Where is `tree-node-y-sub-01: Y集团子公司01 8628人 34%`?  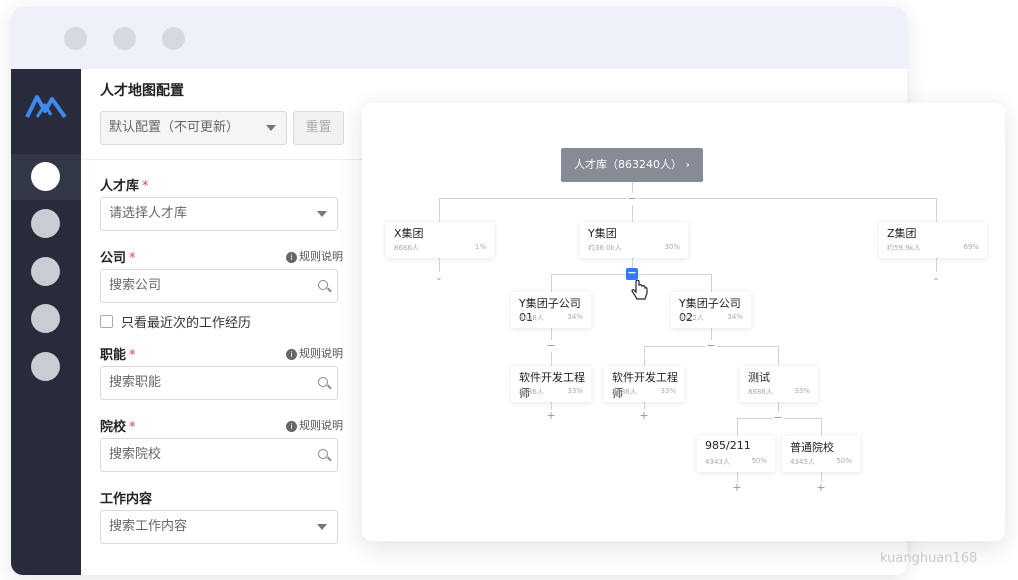
tree-node-y-sub-01: Y集团子公司01 8628人 34% is located at coordinates (551, 310).